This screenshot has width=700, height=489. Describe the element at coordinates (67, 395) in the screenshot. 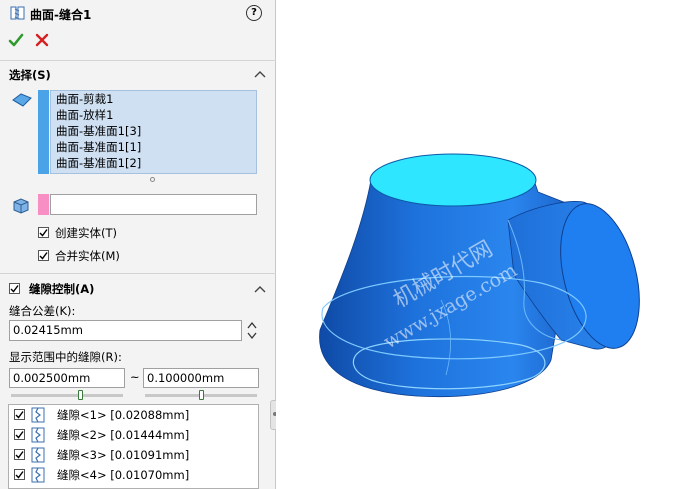

I see `min-slider-track` at that location.